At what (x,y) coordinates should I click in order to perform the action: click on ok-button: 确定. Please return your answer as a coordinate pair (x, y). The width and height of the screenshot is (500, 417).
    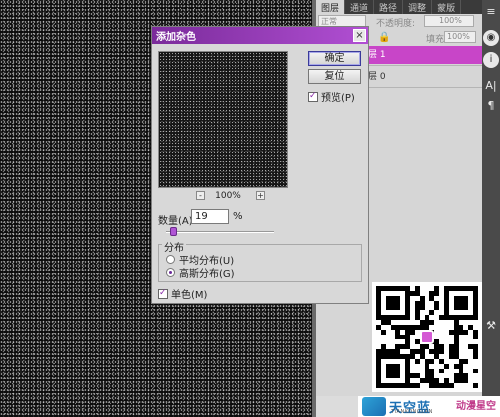
    Looking at the image, I should click on (334, 58).